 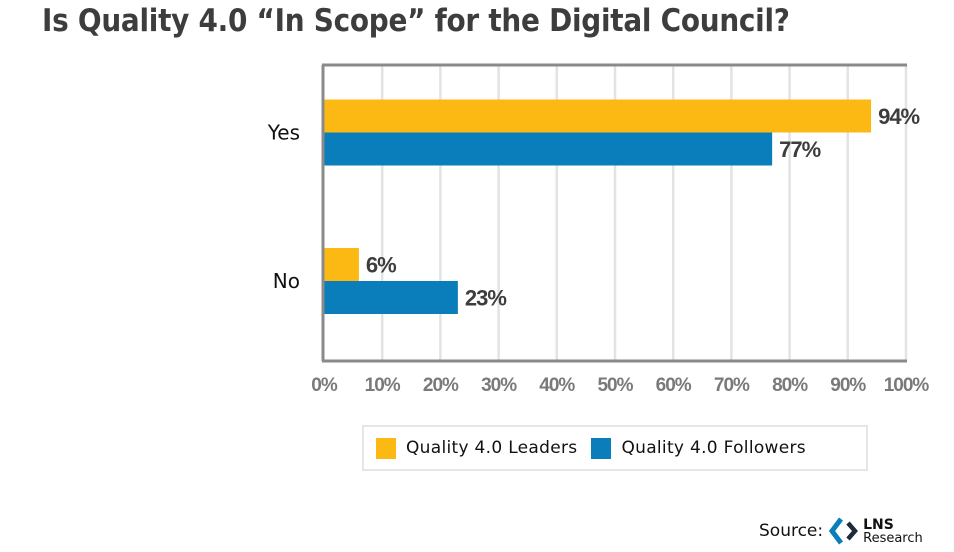 I want to click on logo-brand-sub: Research, so click(x=893, y=538).